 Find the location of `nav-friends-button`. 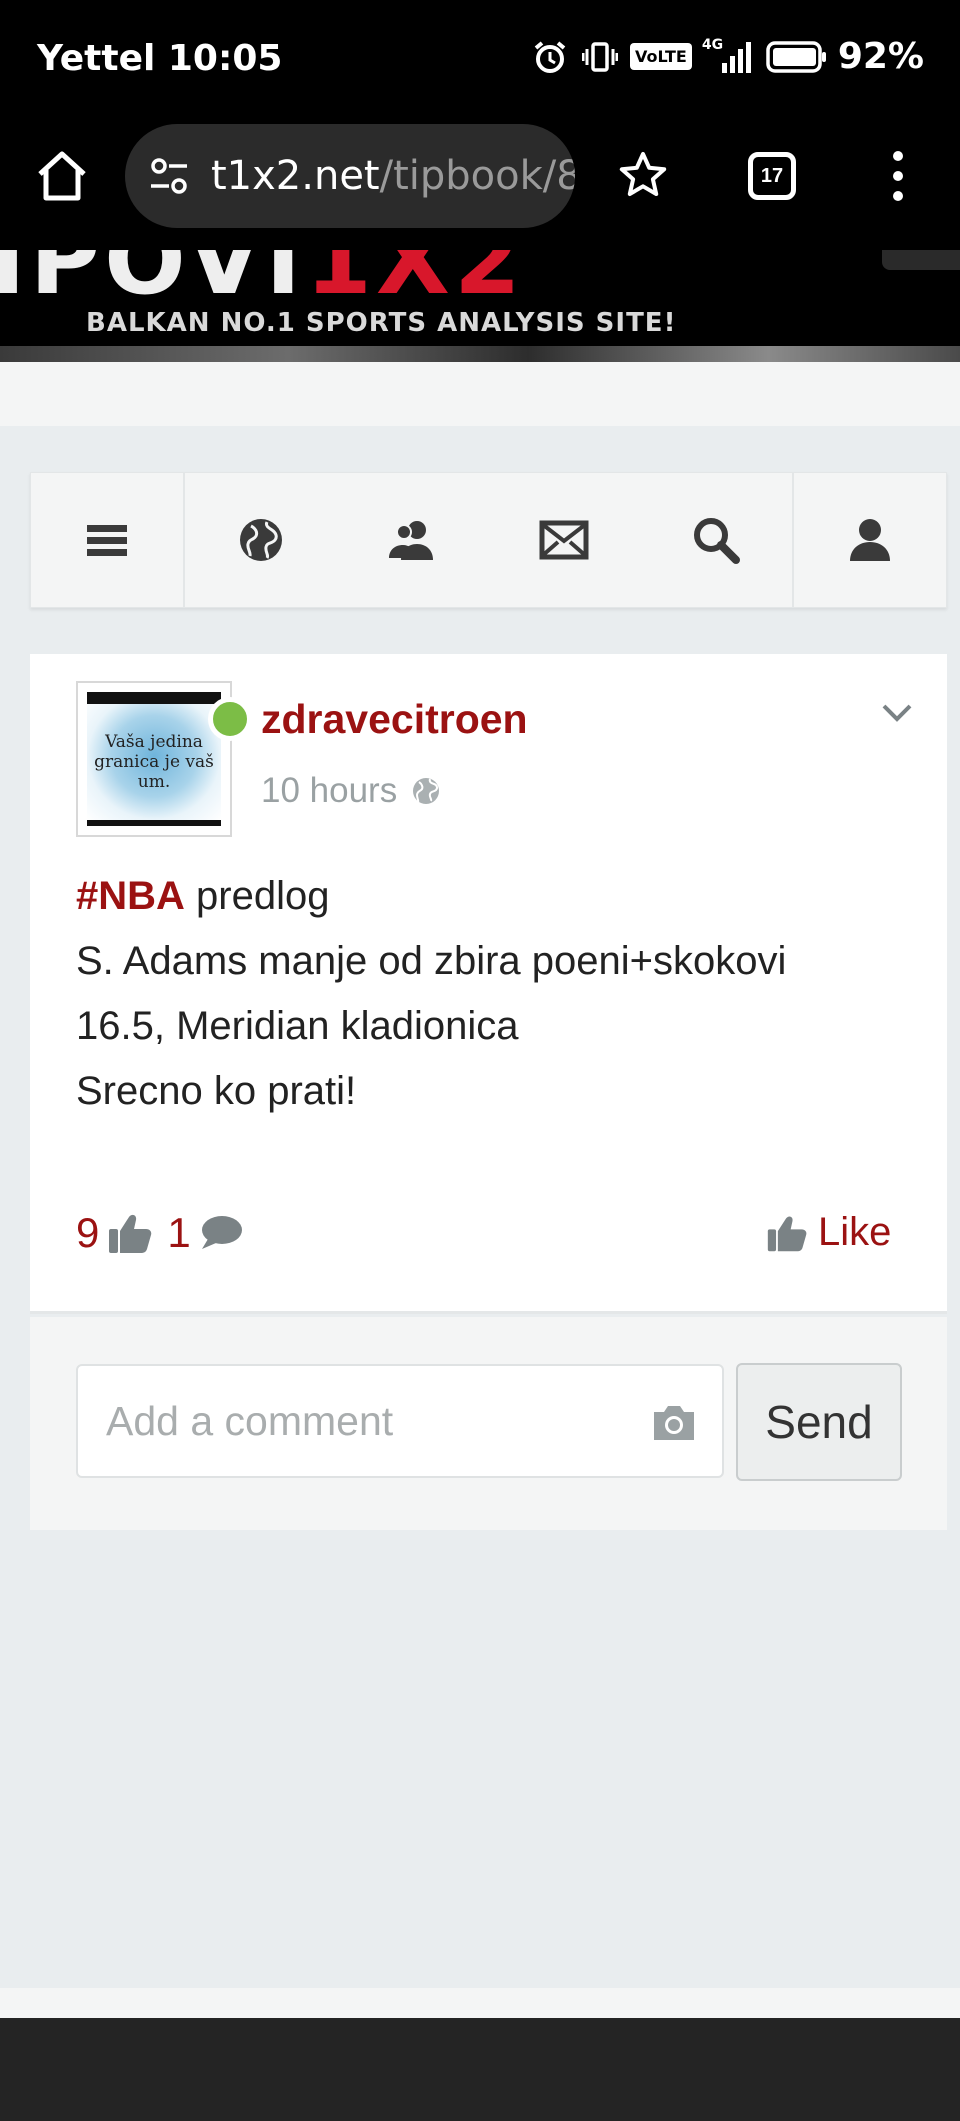

nav-friends-button is located at coordinates (413, 540).